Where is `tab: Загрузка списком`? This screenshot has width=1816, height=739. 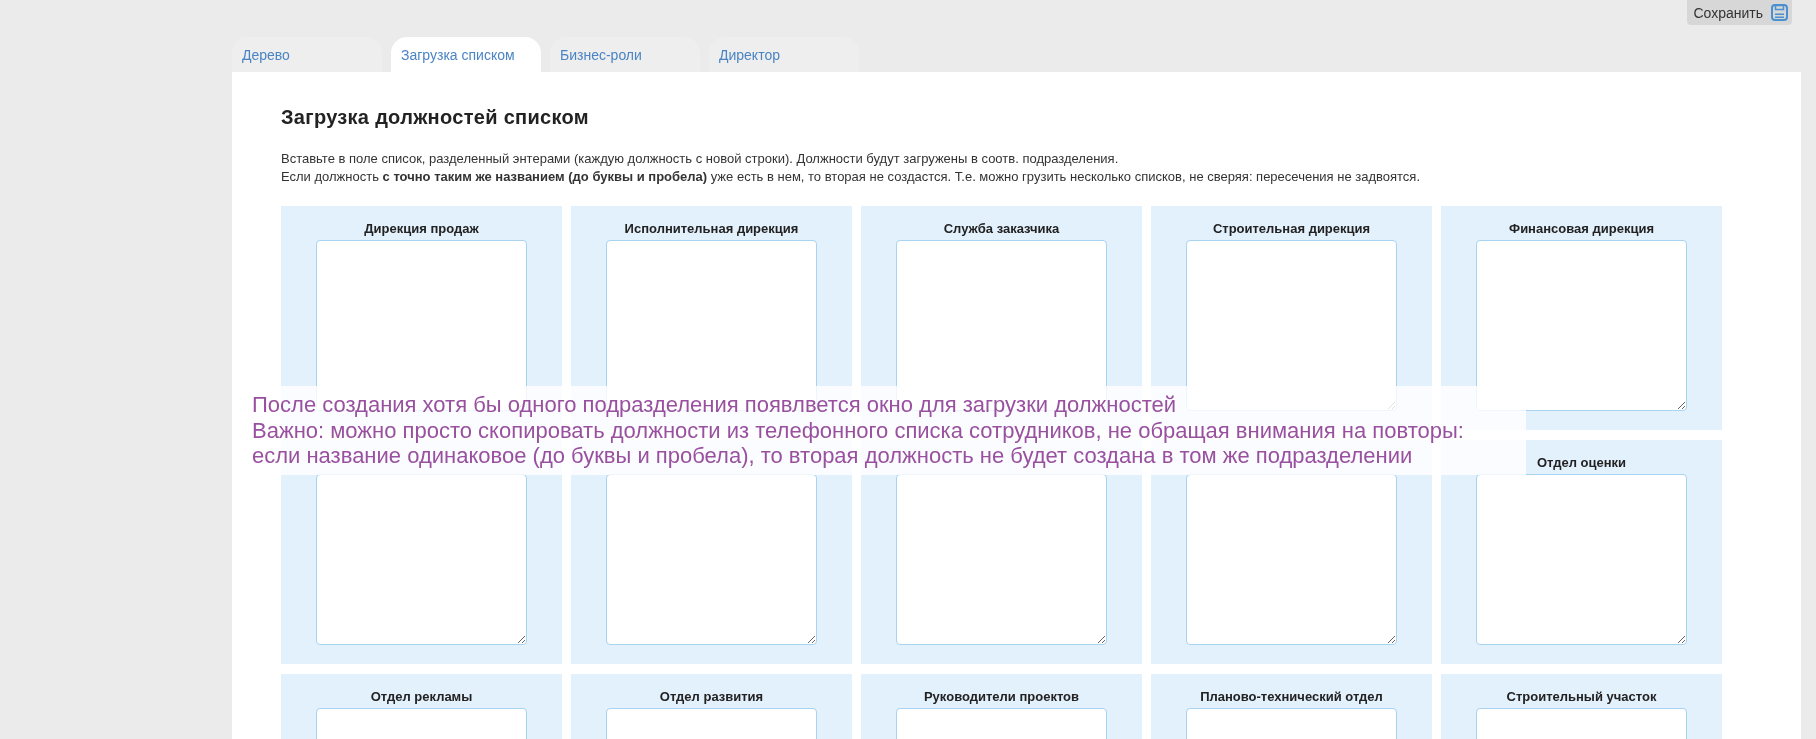 tab: Загрузка списком is located at coordinates (466, 54).